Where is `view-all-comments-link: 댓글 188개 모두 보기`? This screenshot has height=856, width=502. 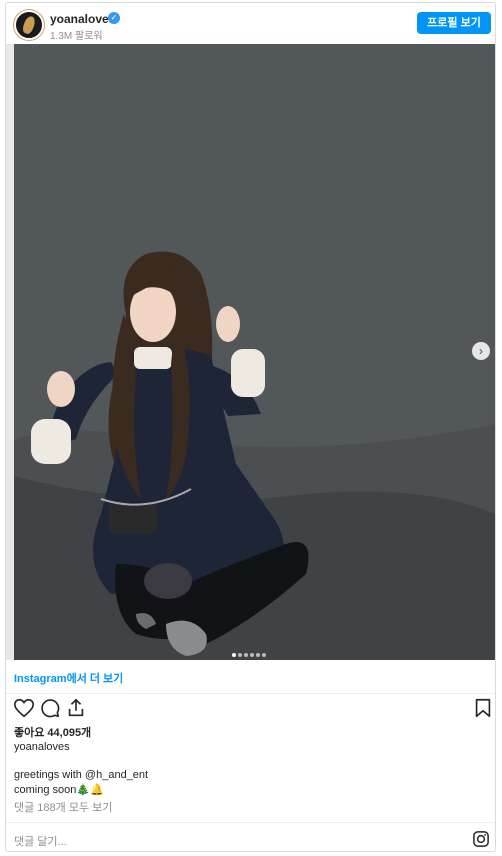
view-all-comments-link: 댓글 188개 모두 보기 is located at coordinates (63, 807).